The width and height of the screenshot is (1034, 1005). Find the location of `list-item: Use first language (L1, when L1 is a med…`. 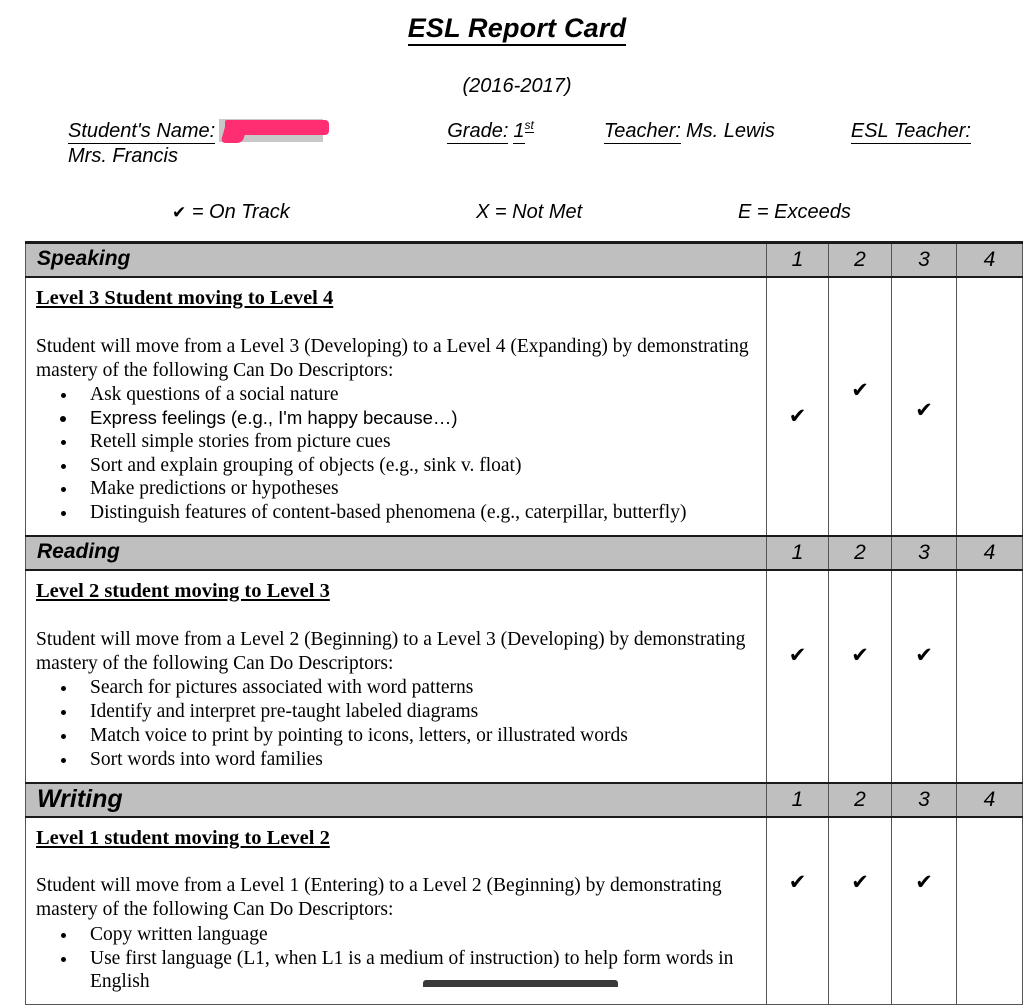

list-item: Use first language (L1, when L1 is a med… is located at coordinates (417, 971).